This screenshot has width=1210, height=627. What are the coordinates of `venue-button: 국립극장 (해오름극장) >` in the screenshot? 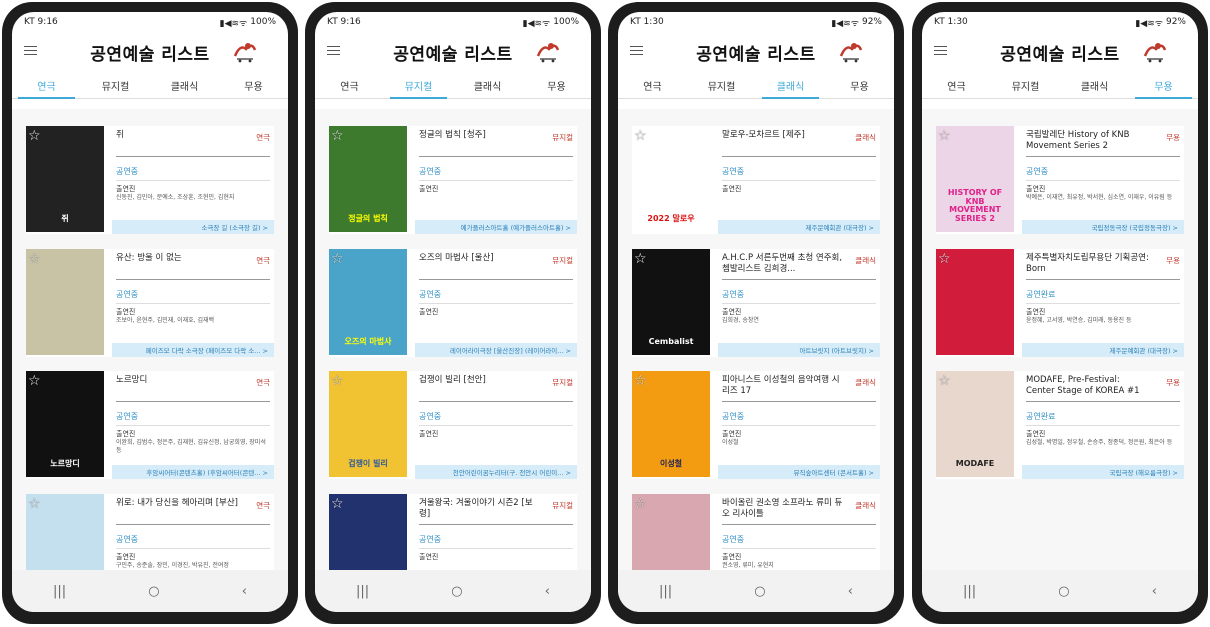 It's located at (1103, 472).